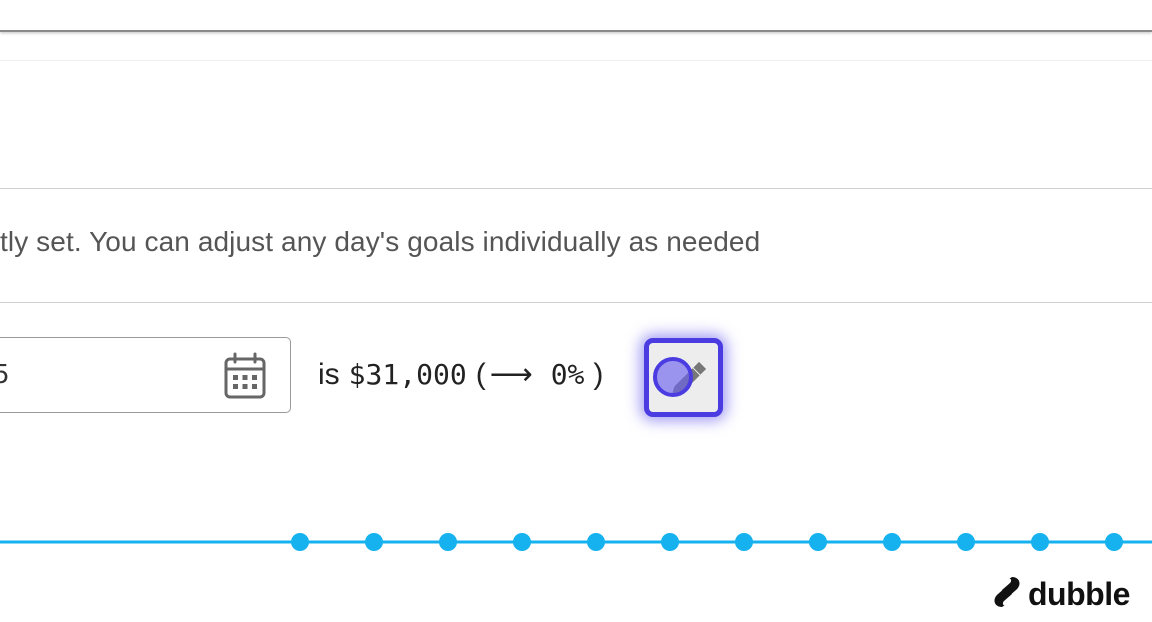 Image resolution: width=1152 pixels, height=622 pixels. Describe the element at coordinates (1007, 594) in the screenshot. I see `dubble-logo-icon` at that location.